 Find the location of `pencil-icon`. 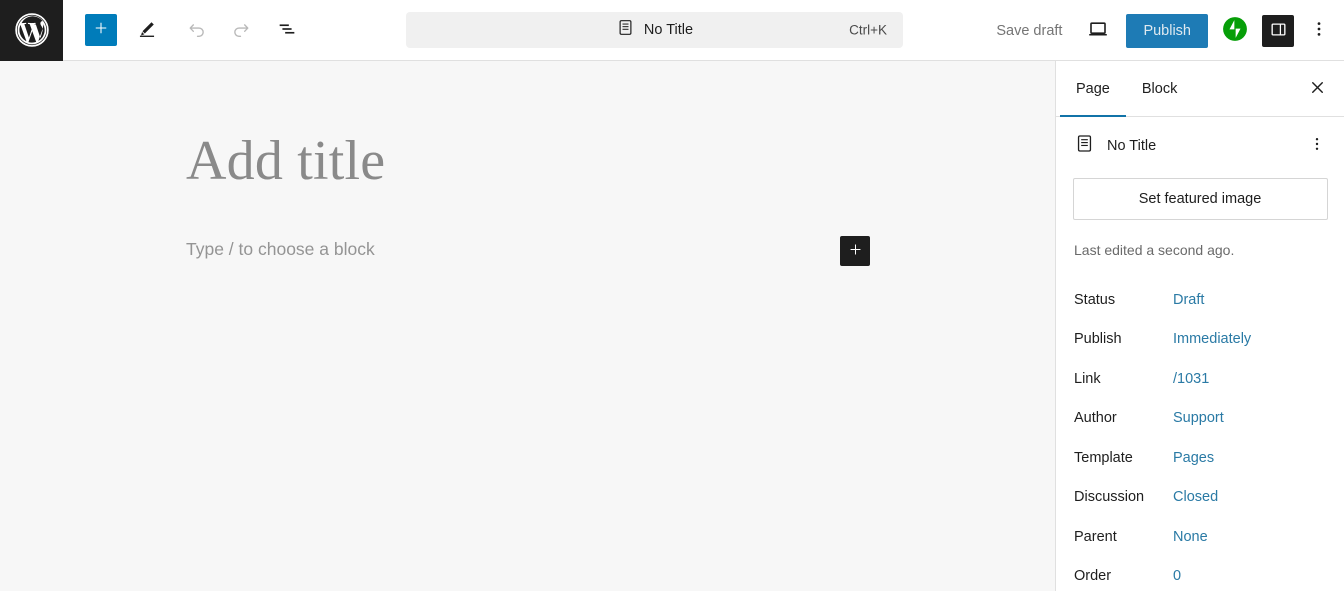

pencil-icon is located at coordinates (147, 30).